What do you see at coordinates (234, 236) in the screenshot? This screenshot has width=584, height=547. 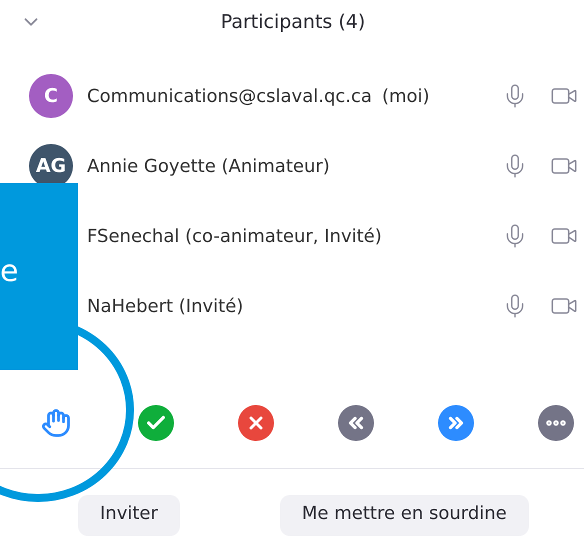 I see `participant-name: FSenechal (co-animateur, Invité)` at bounding box center [234, 236].